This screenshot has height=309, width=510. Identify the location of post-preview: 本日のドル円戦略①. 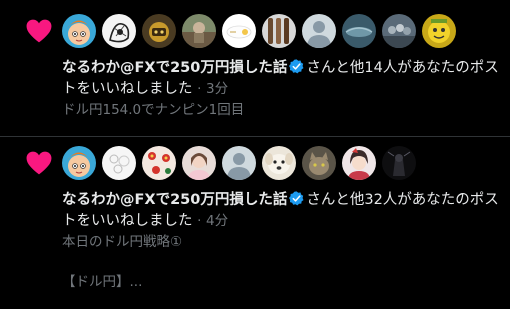
(283, 242).